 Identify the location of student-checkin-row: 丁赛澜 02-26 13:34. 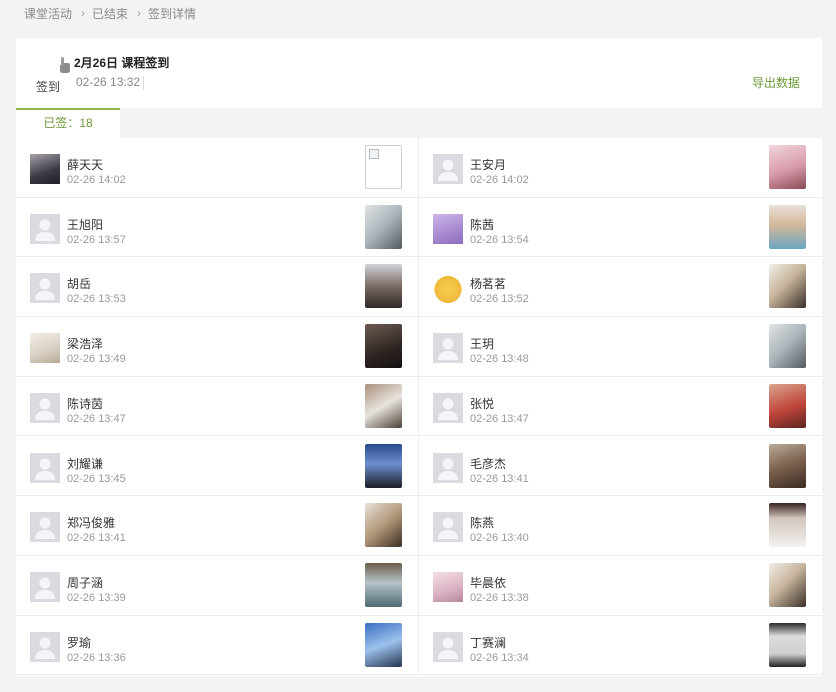
(620, 646).